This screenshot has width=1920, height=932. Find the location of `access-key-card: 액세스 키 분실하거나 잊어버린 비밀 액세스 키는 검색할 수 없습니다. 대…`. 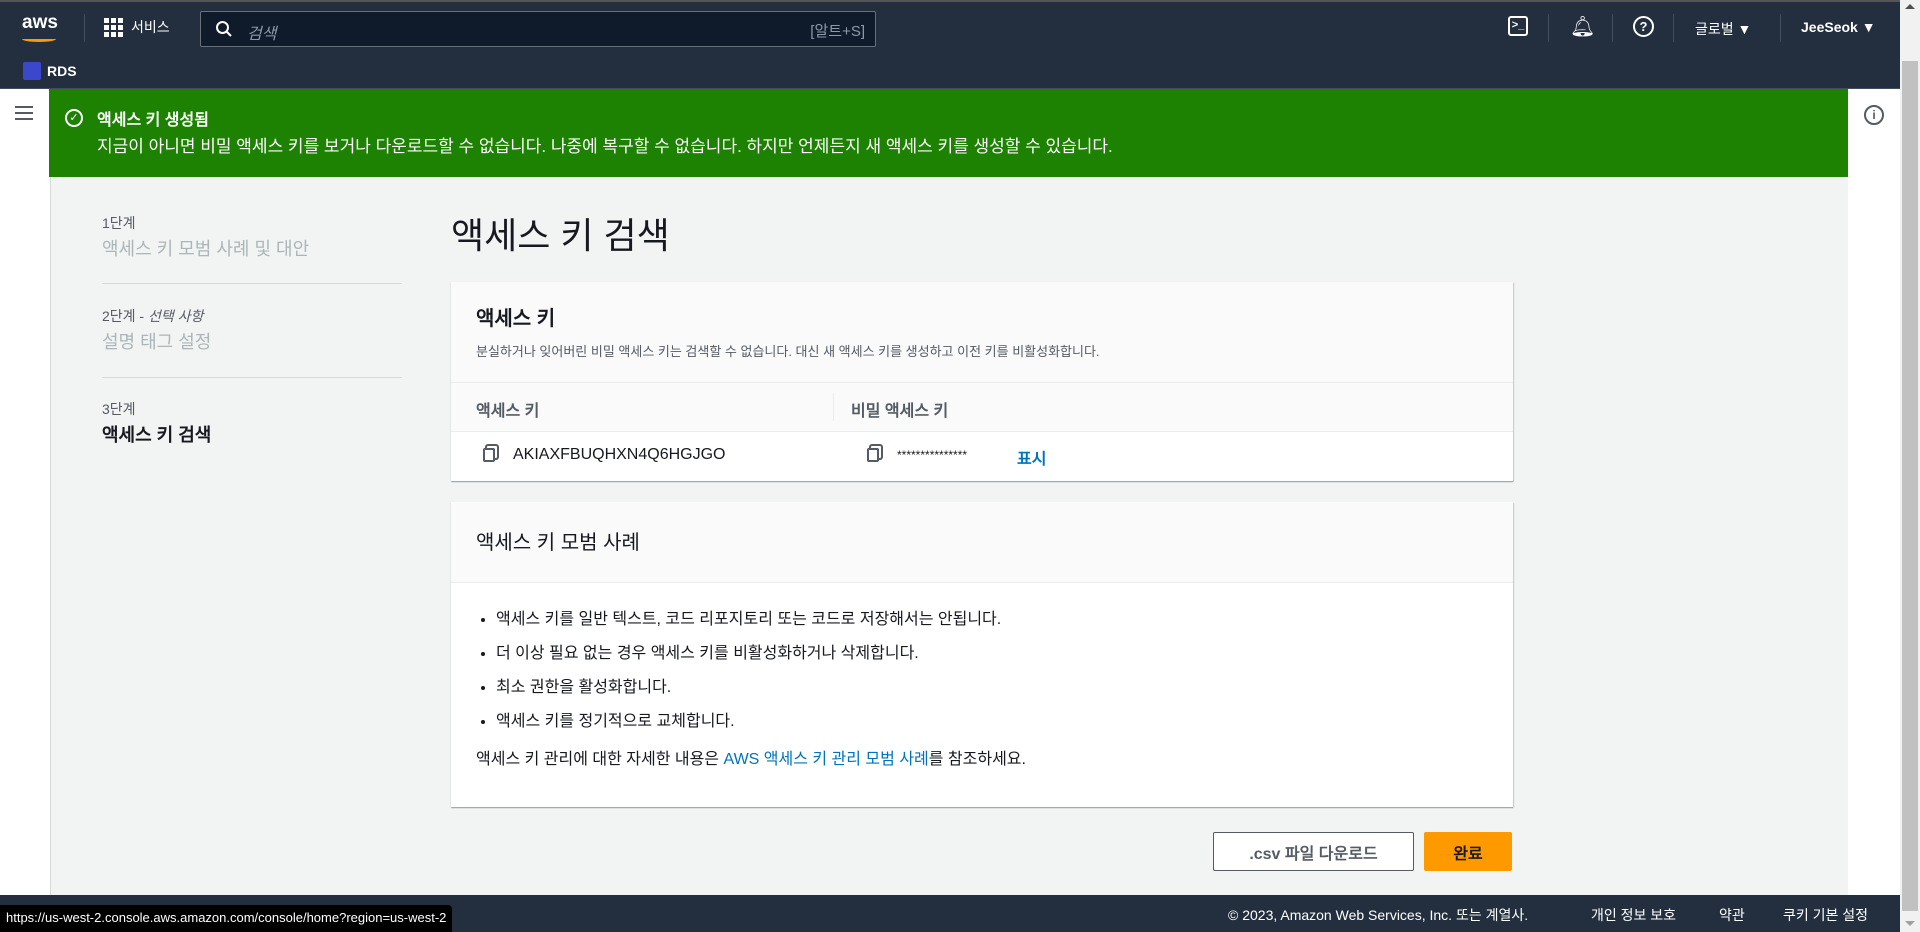

access-key-card: 액세스 키 분실하거나 잊어버린 비밀 액세스 키는 검색할 수 없습니다. 대… is located at coordinates (982, 381).